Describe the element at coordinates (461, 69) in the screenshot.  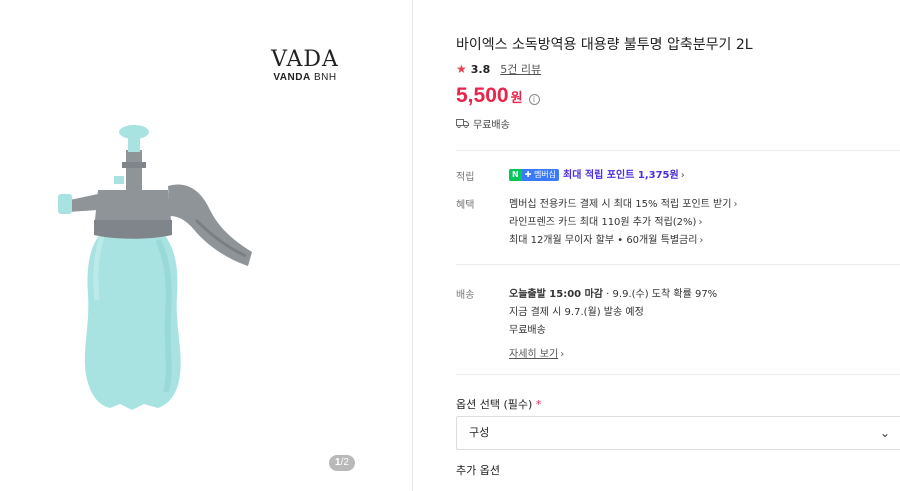
I see `star-icon: ★` at that location.